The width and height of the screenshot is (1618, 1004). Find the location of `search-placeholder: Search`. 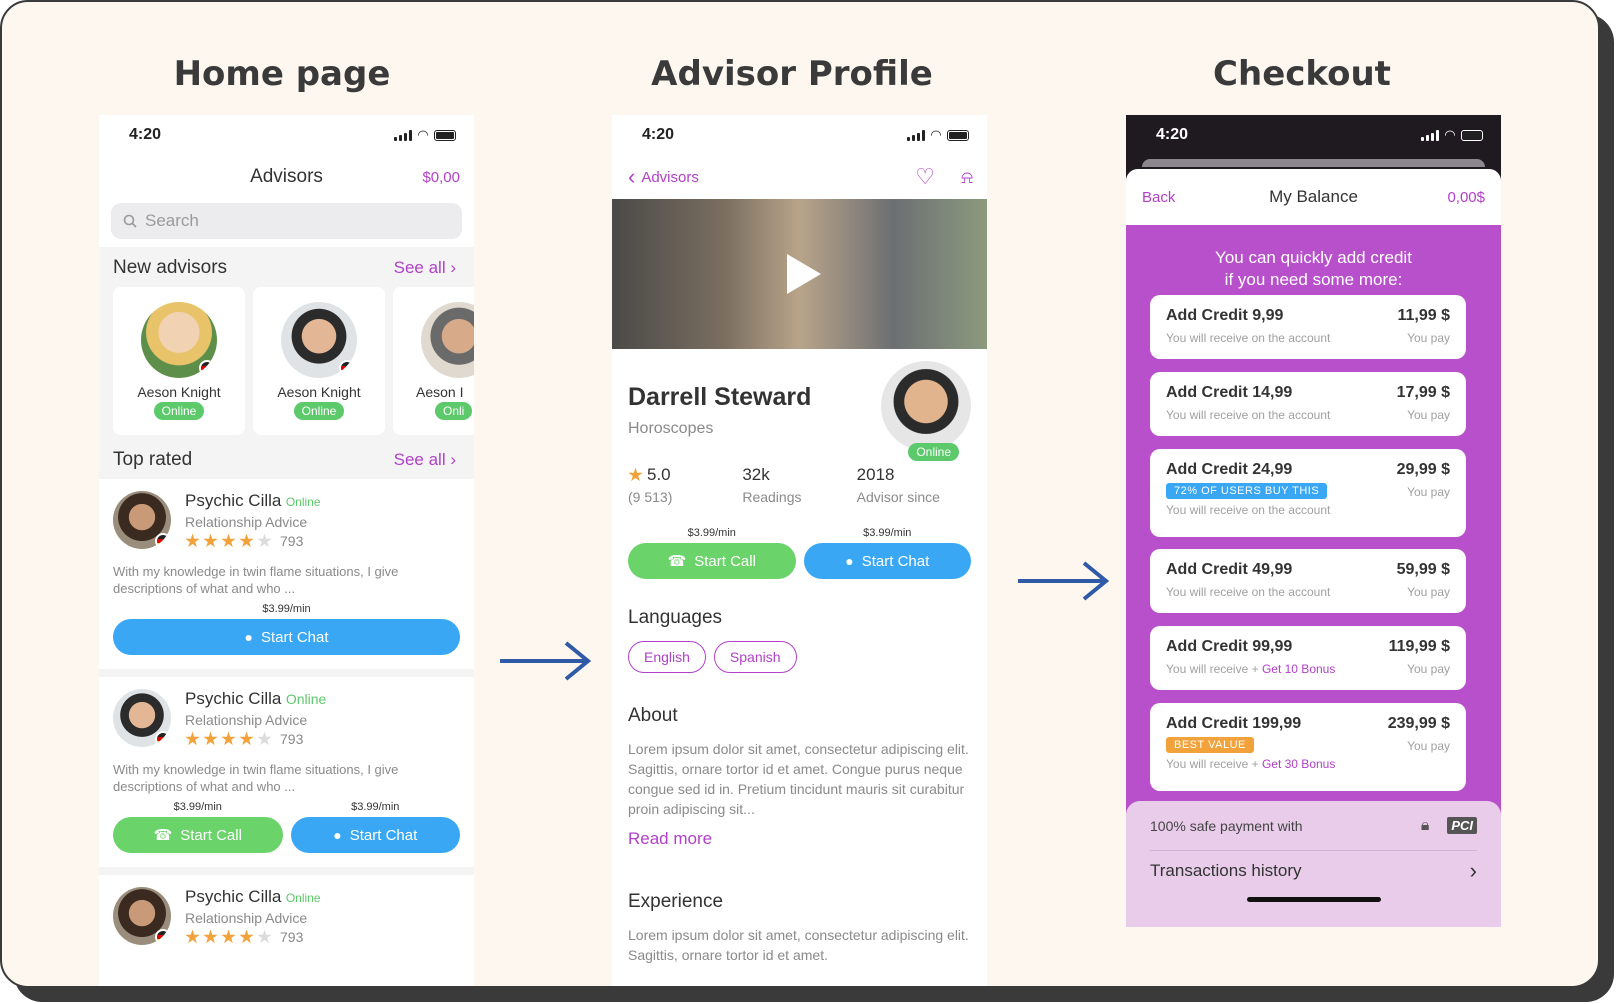

search-placeholder: Search is located at coordinates (172, 220).